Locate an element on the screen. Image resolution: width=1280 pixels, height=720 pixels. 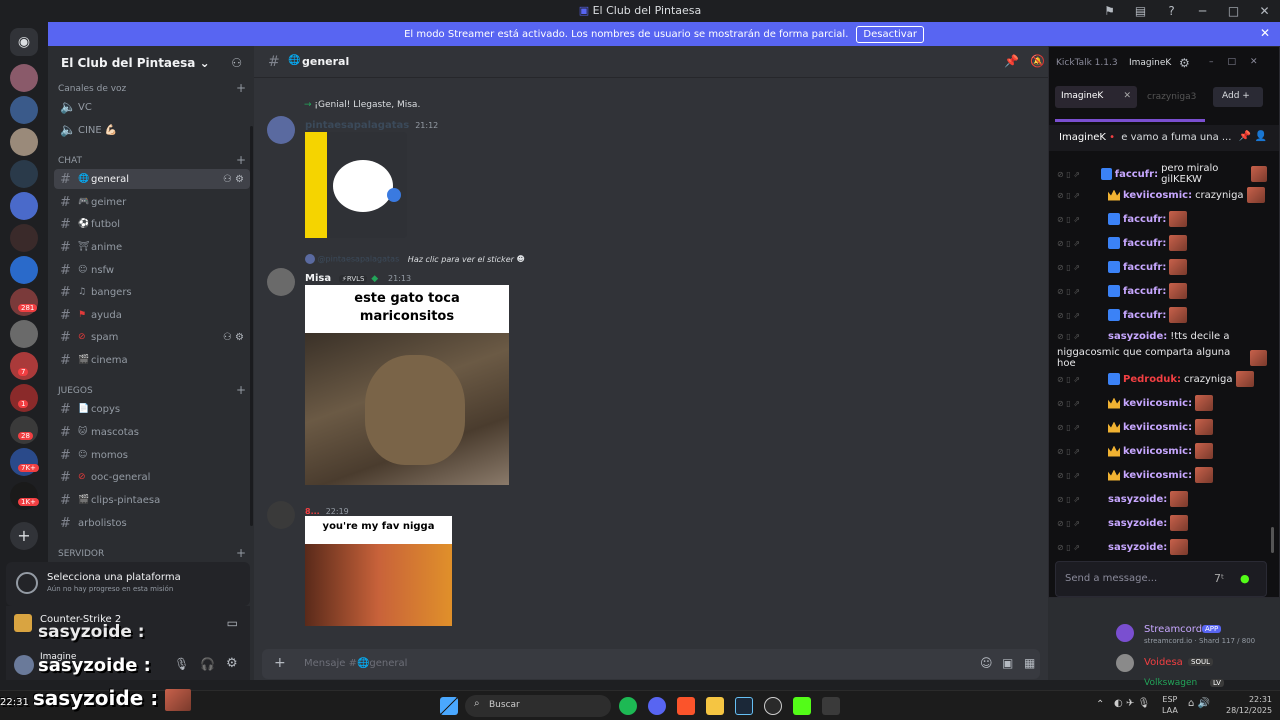
kicktalk-account: ImagineK is located at coordinates (1150, 63).